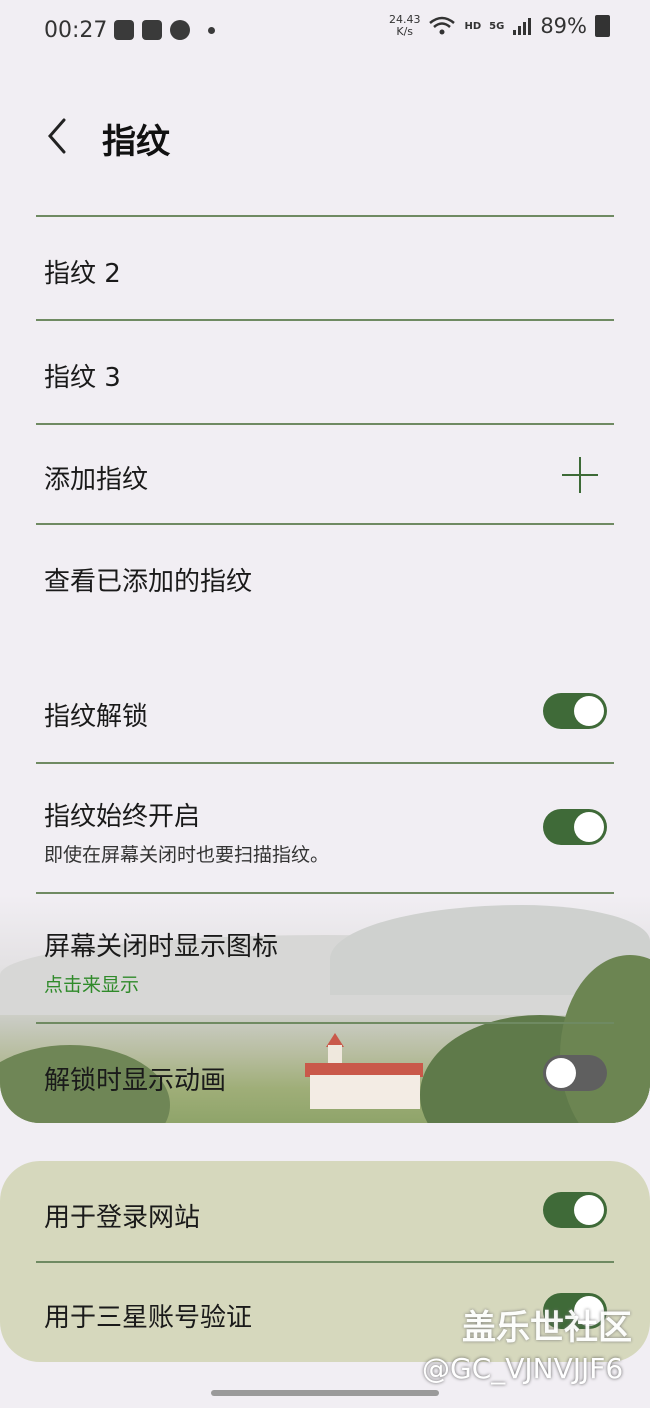 Image resolution: width=650 pixels, height=1408 pixels. Describe the element at coordinates (547, 1328) in the screenshot. I see `watermark-site: 盖乐世社区` at that location.